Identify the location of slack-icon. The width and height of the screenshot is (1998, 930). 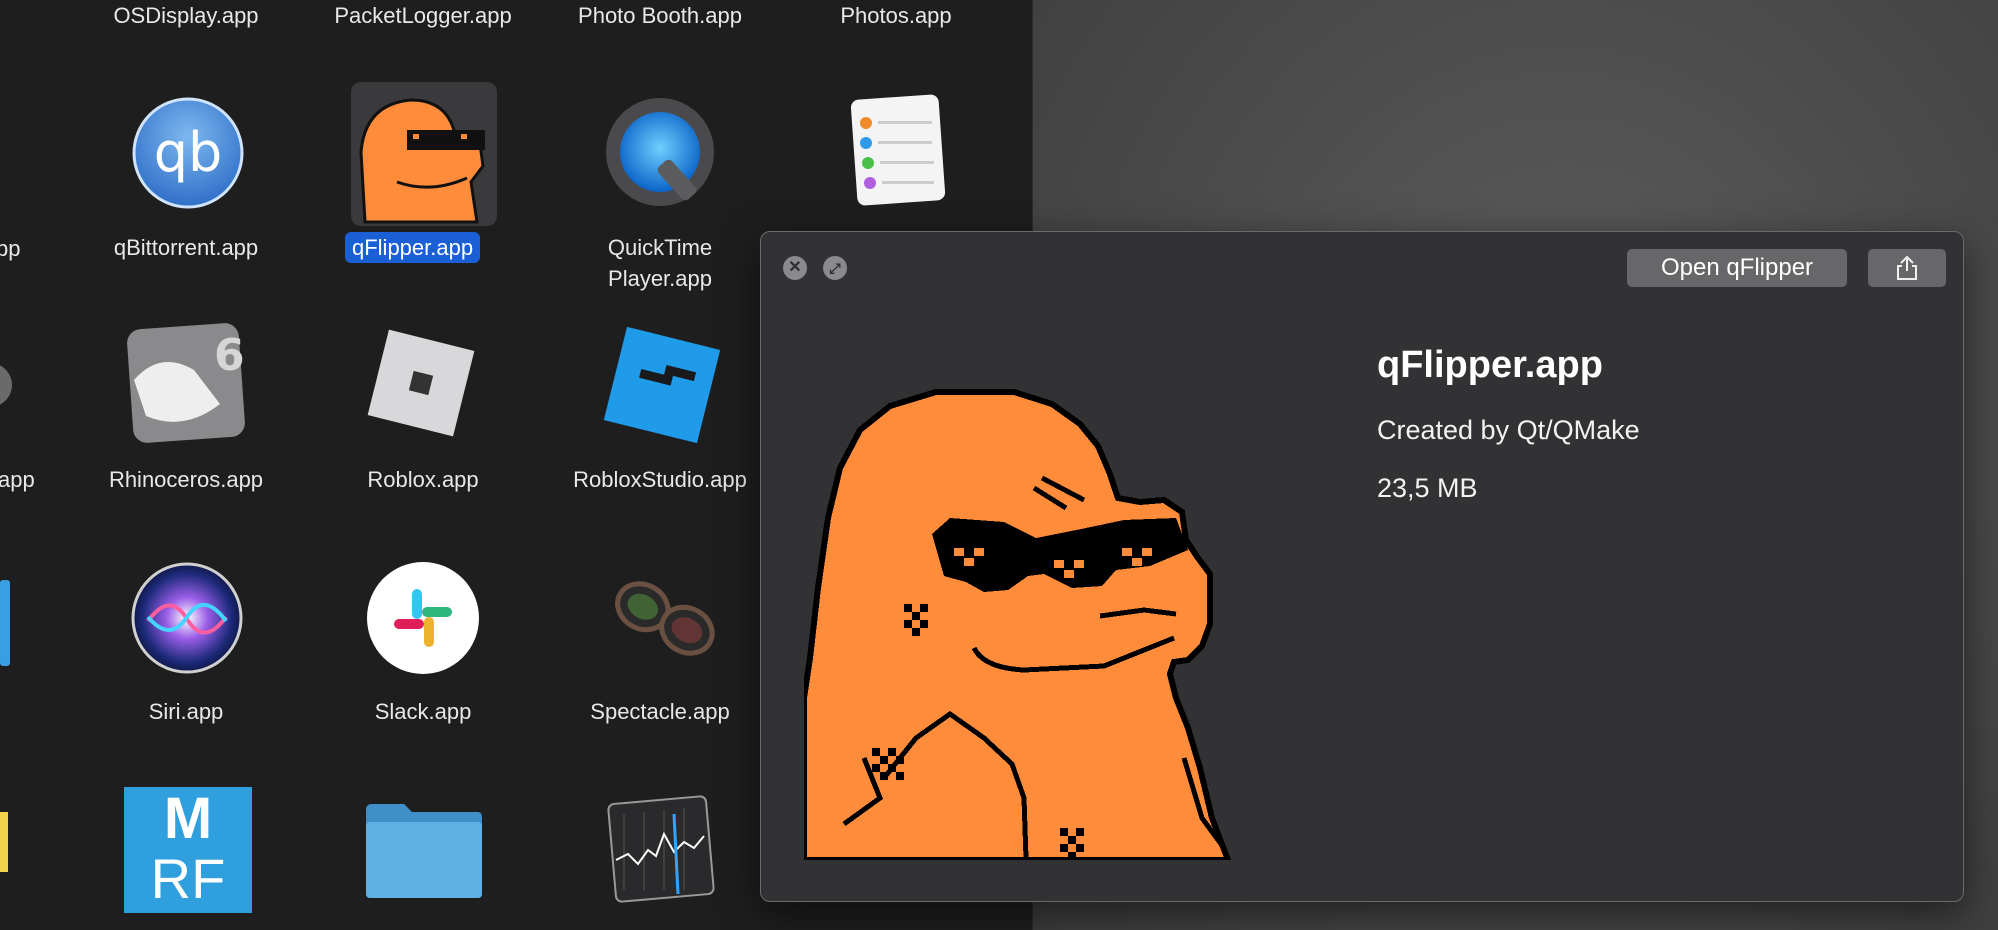
(423, 618).